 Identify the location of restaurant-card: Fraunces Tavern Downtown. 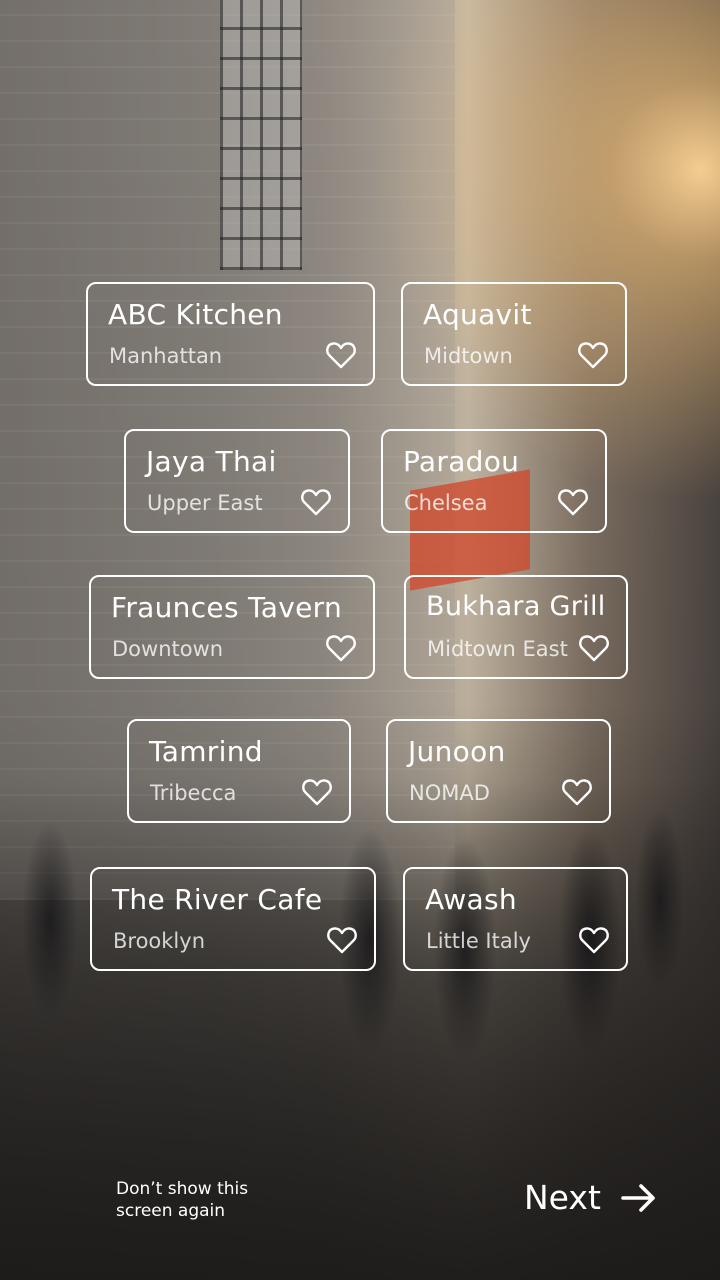
(232, 627).